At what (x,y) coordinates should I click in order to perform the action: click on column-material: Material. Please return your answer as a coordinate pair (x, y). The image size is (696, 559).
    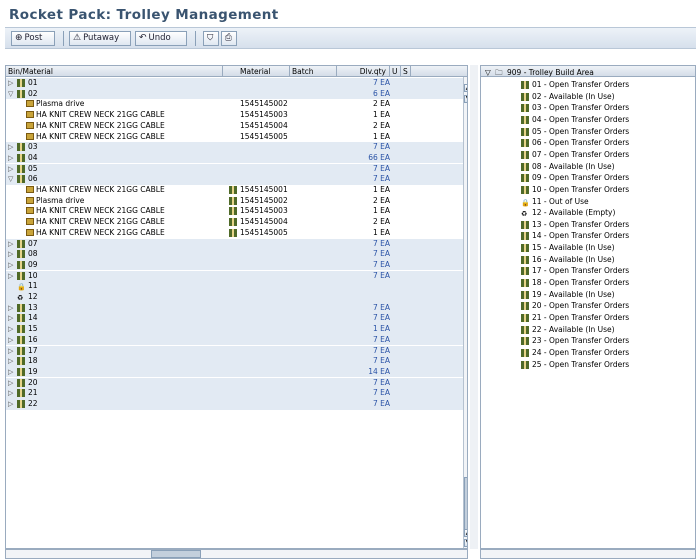
    Looking at the image, I should click on (264, 71).